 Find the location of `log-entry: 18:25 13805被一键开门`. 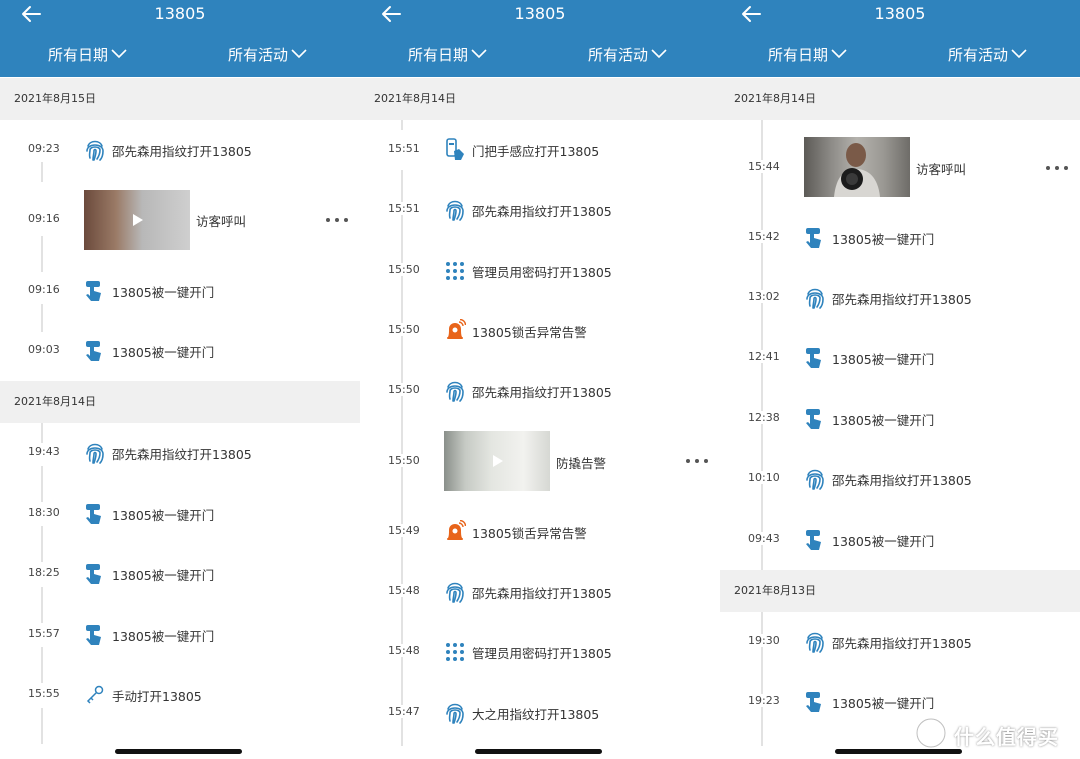

log-entry: 18:25 13805被一键开门 is located at coordinates (180, 574).